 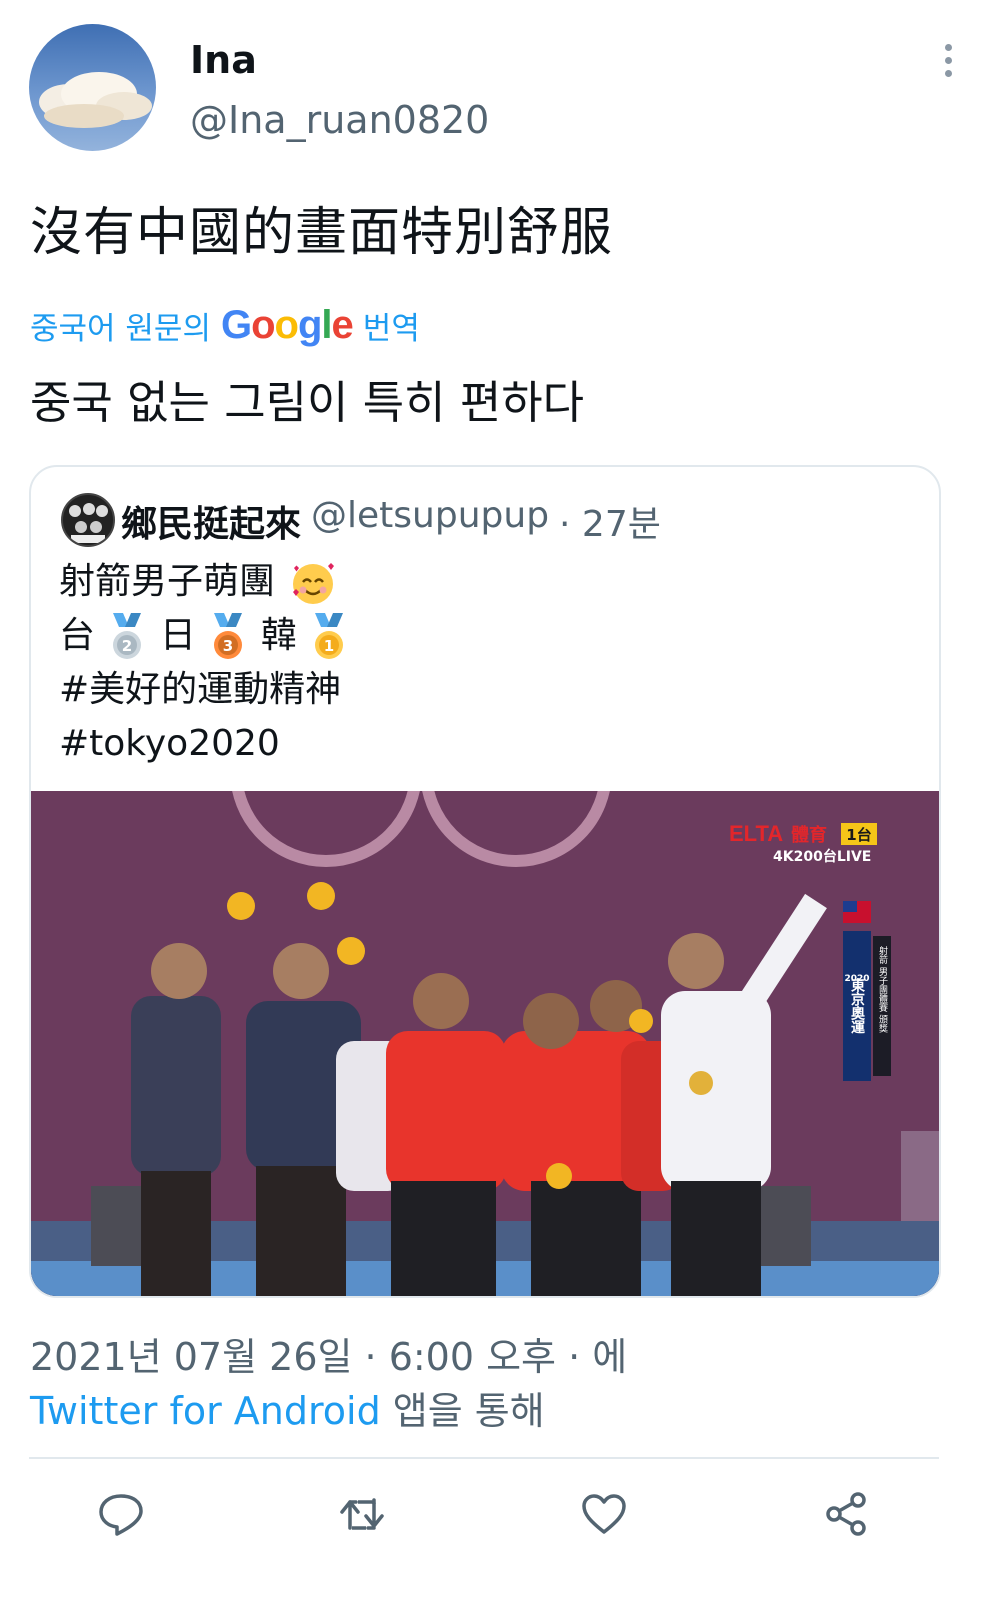 What do you see at coordinates (882, 989) in the screenshot?
I see `event-tag-side: 射箭 男子團體賽 頒獎` at bounding box center [882, 989].